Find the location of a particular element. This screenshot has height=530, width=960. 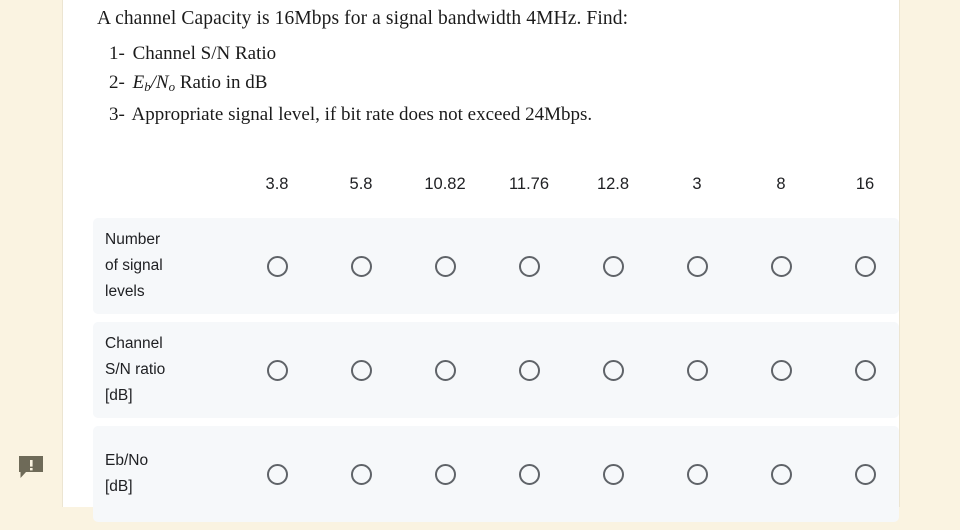

feedback-speech-bubble-exclamation-icon is located at coordinates (31, 467).